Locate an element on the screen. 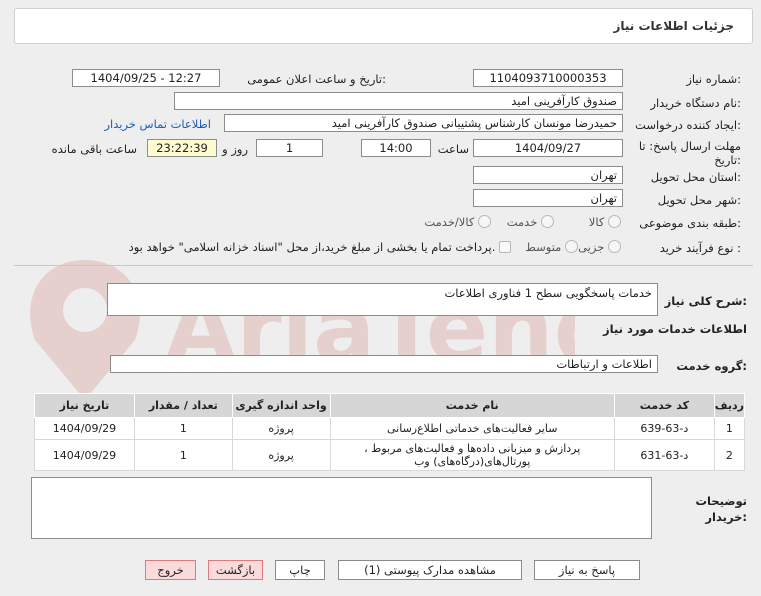  need-number-label: شماره نیاز: is located at coordinates (713, 79).